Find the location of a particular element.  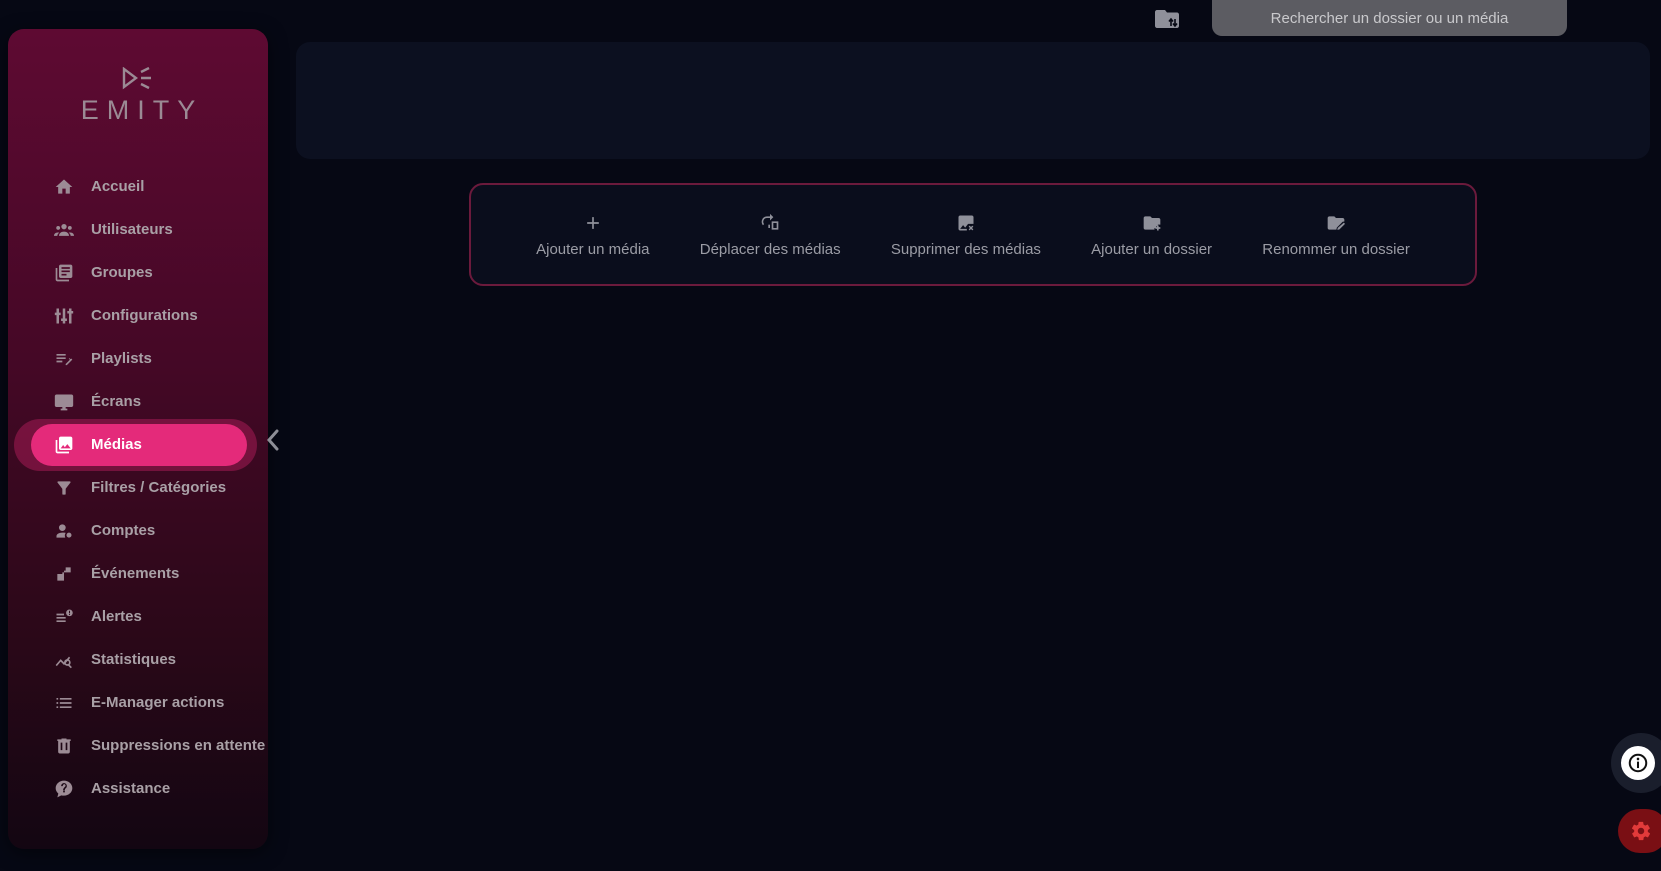

sidebar-item-alertes: Alertes is located at coordinates (138, 616).